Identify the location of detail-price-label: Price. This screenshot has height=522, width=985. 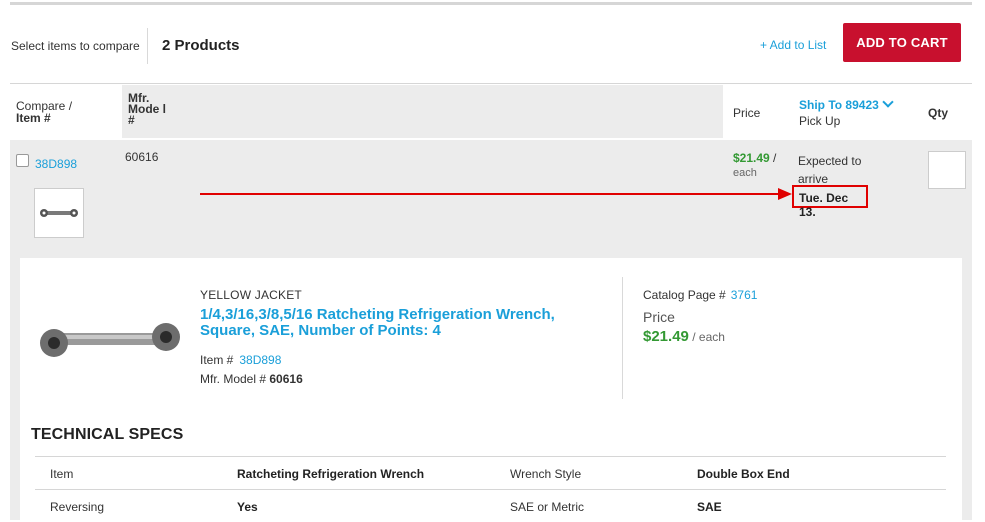
(659, 317).